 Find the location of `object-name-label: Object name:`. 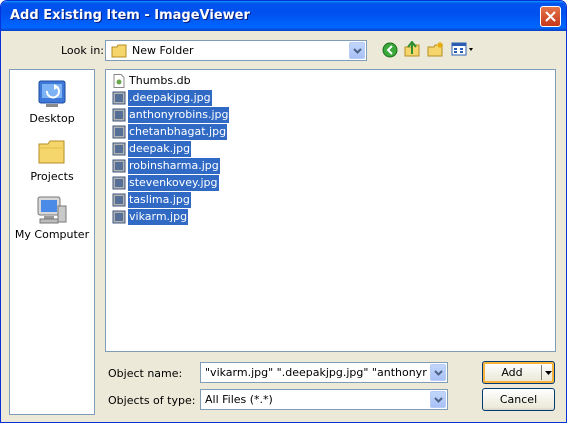

object-name-label: Object name: is located at coordinates (145, 373).